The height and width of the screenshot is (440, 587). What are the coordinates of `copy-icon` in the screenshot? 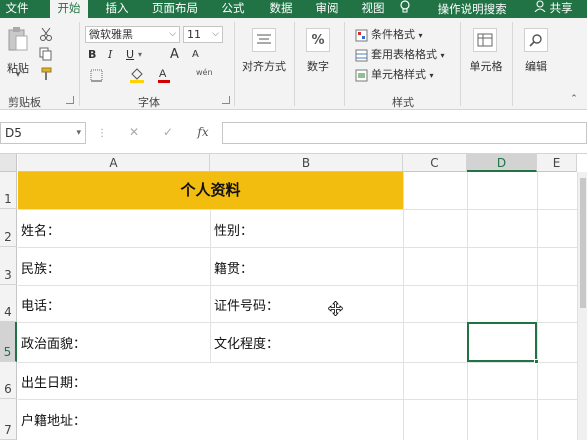 It's located at (46, 54).